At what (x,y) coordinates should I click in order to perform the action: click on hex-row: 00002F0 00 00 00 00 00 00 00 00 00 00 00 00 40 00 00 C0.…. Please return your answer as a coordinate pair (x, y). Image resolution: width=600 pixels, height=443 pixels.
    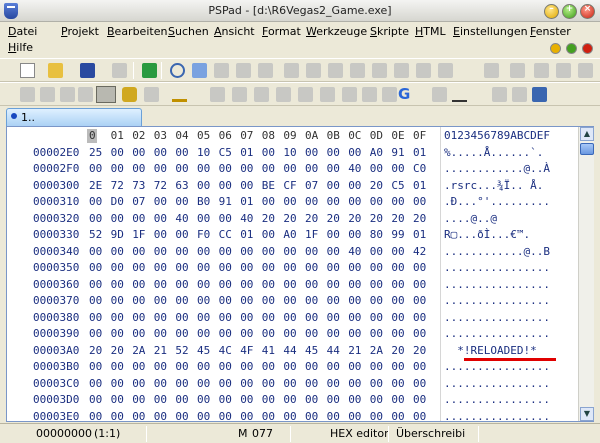
    Looking at the image, I should click on (290, 168).